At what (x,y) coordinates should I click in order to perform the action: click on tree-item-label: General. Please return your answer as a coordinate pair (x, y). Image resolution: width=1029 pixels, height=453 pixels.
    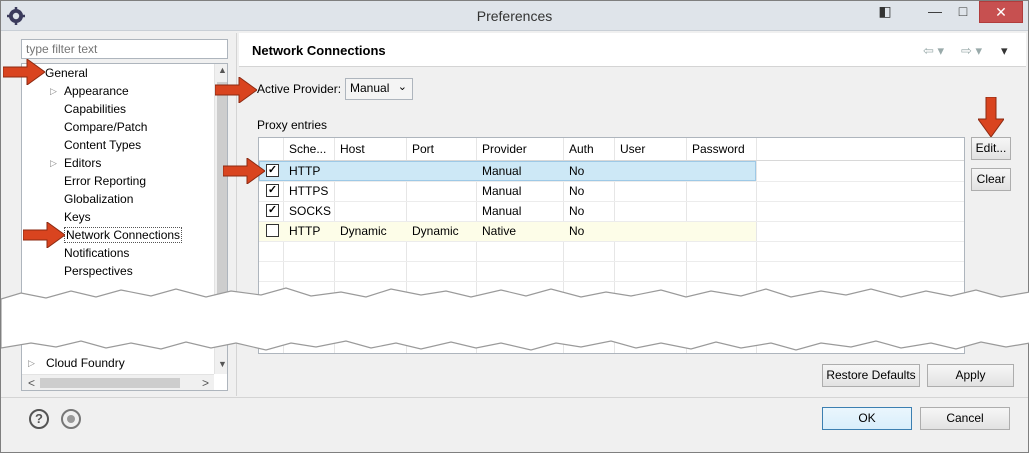
    Looking at the image, I should click on (66, 73).